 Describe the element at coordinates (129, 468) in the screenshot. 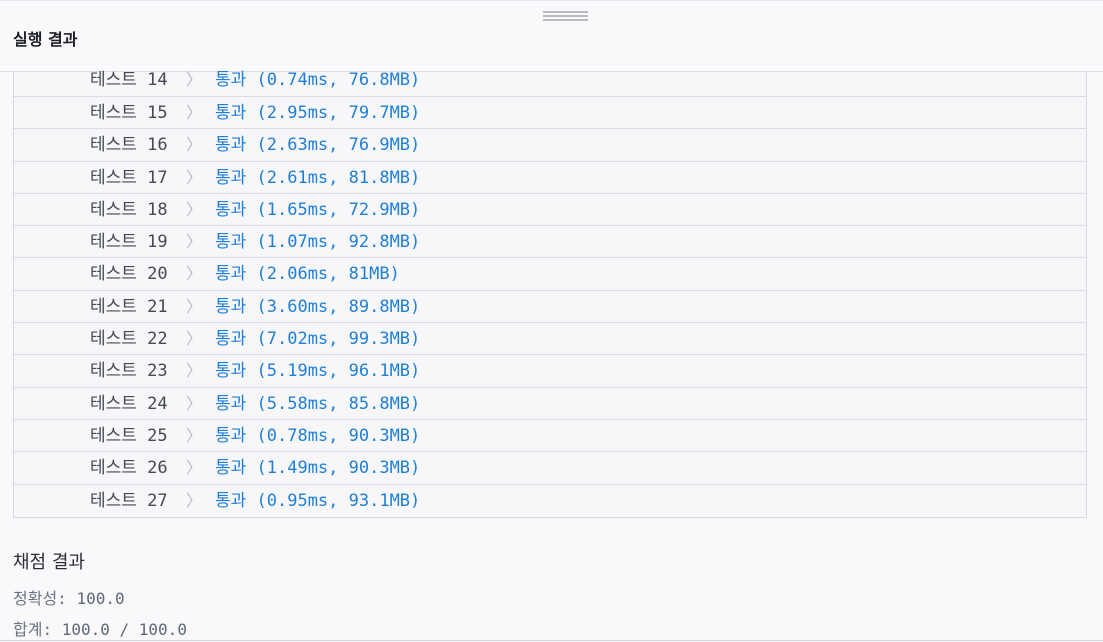

I see `test-label: 테스트 26` at that location.